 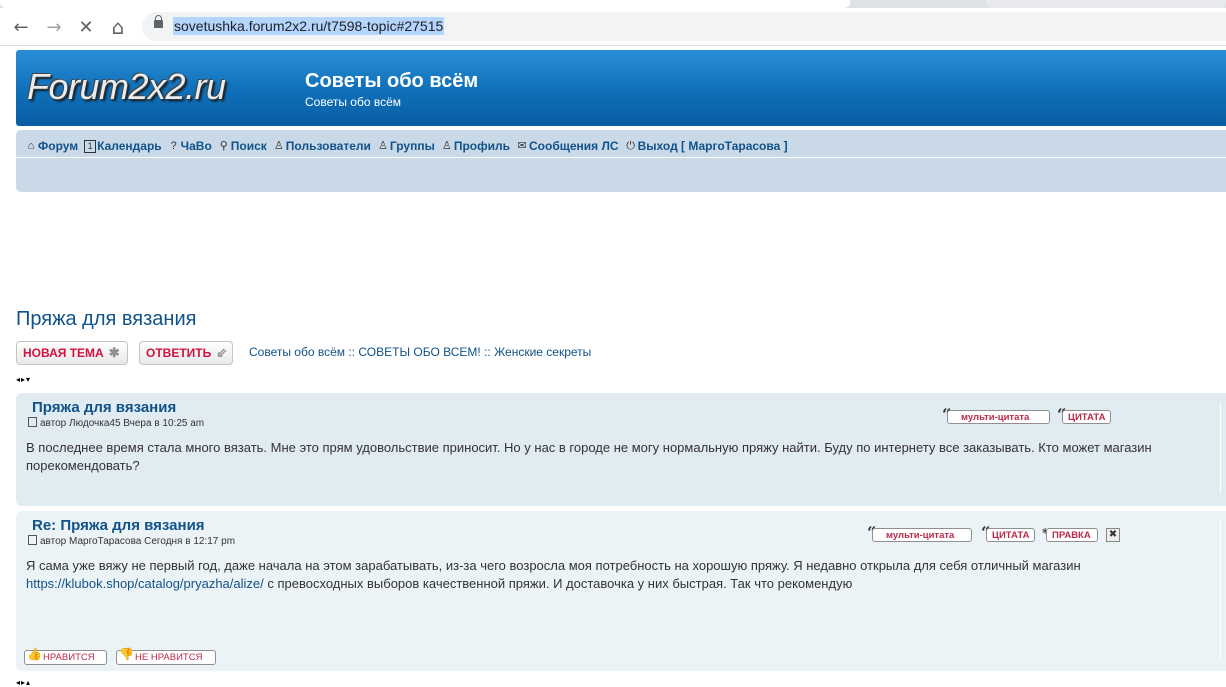 What do you see at coordinates (309, 26) in the screenshot?
I see `url-text: sovetushka.forum2x2.ru/t7598-topic#27515` at bounding box center [309, 26].